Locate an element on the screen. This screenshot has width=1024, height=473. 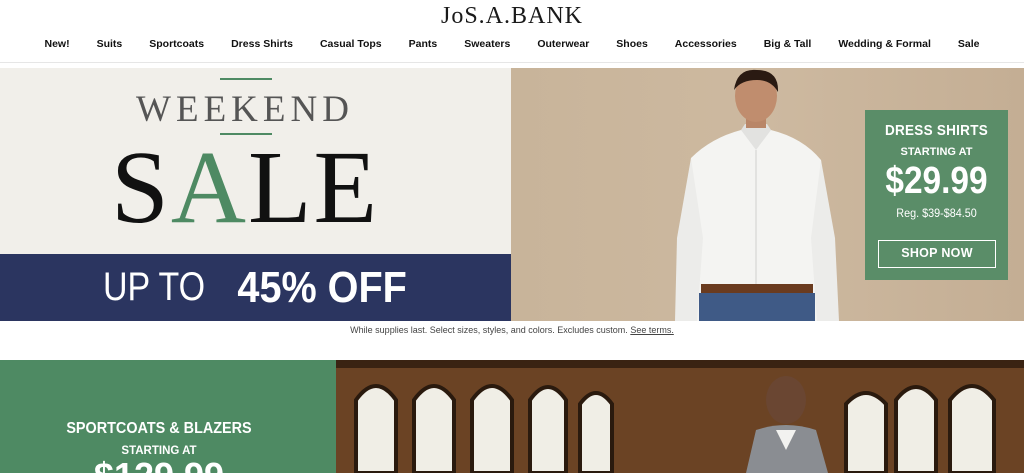
nav-sale: Sale is located at coordinates (968, 44).